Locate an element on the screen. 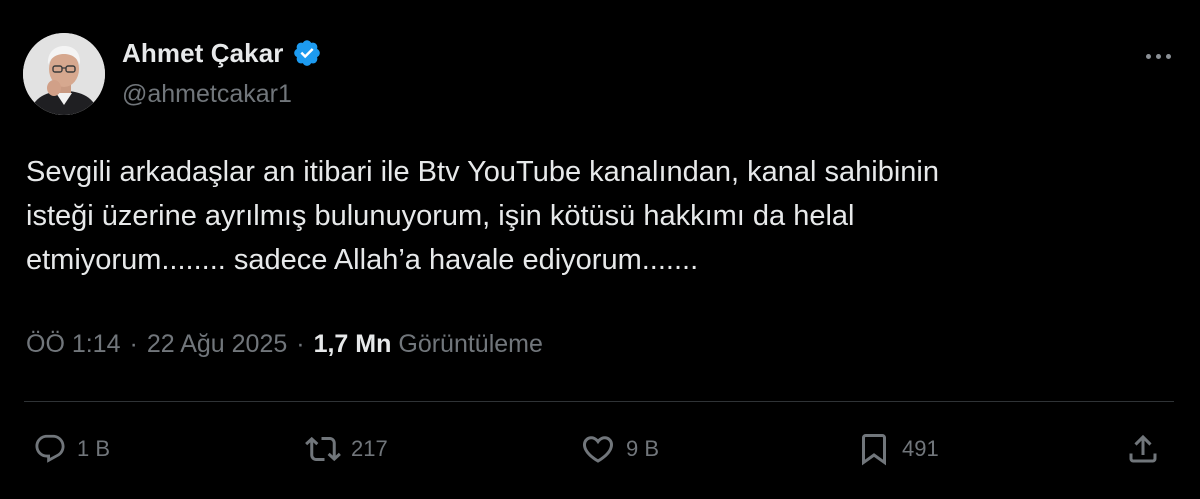 This screenshot has height=499, width=1200. views-label: Görüntüleme is located at coordinates (470, 343).